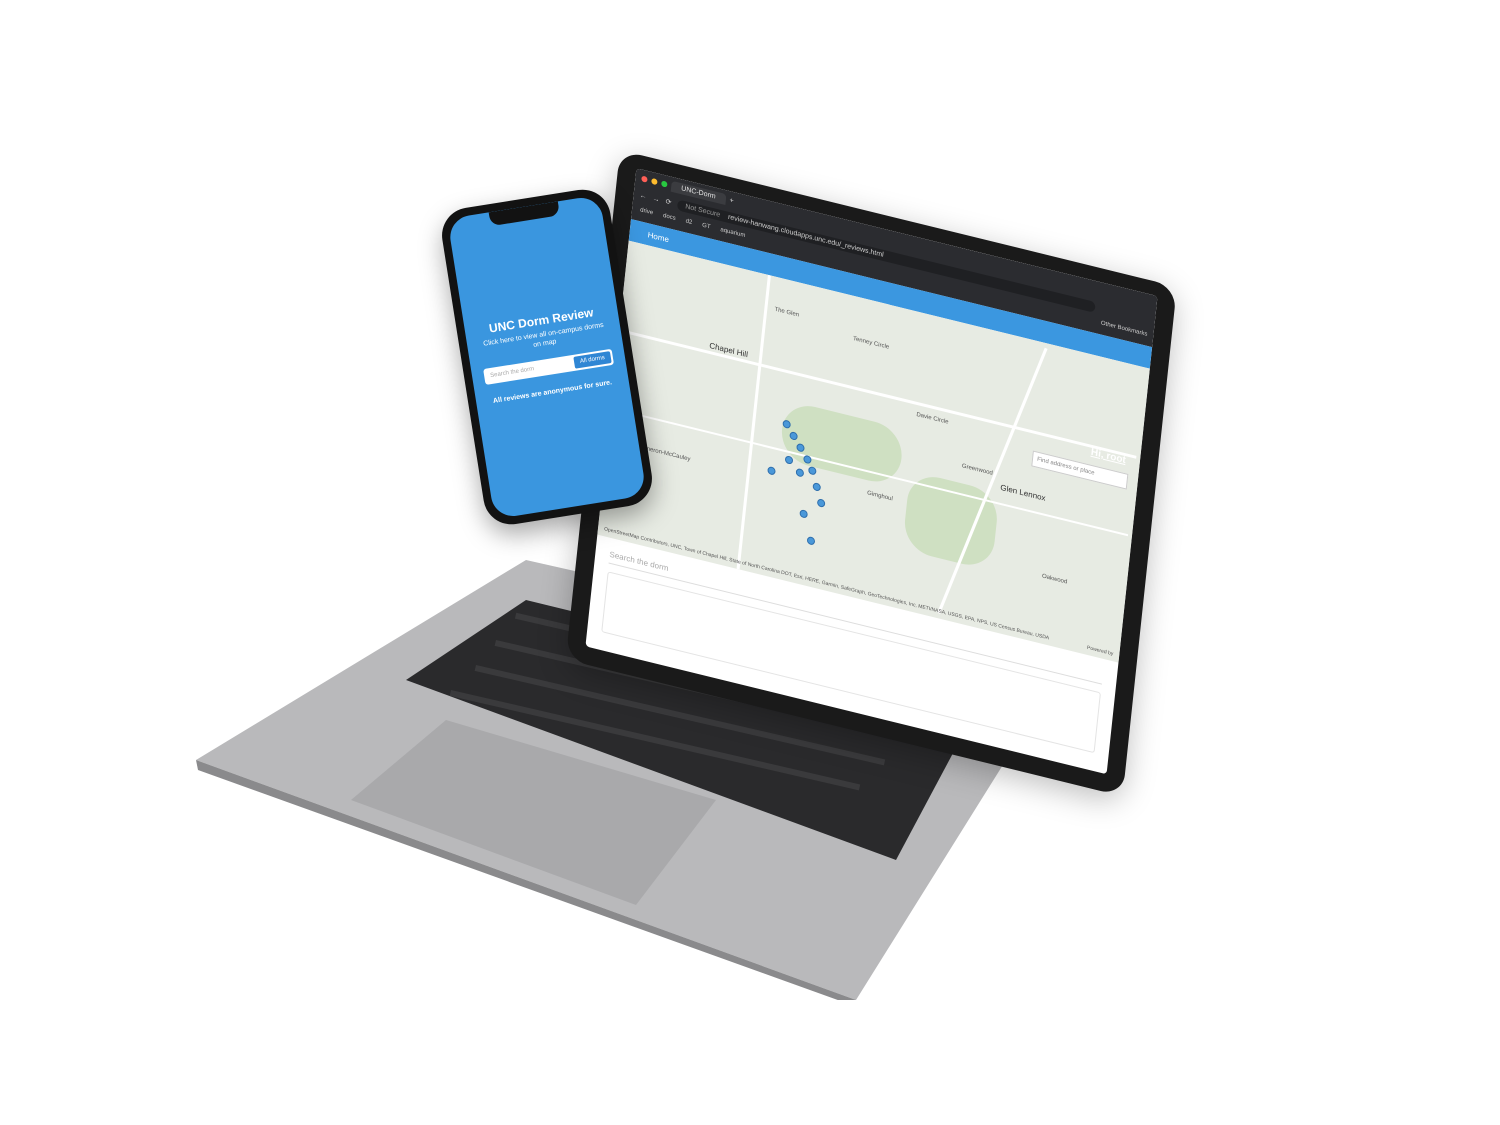  What do you see at coordinates (654, 181) in the screenshot?
I see `minimize-window-icon` at bounding box center [654, 181].